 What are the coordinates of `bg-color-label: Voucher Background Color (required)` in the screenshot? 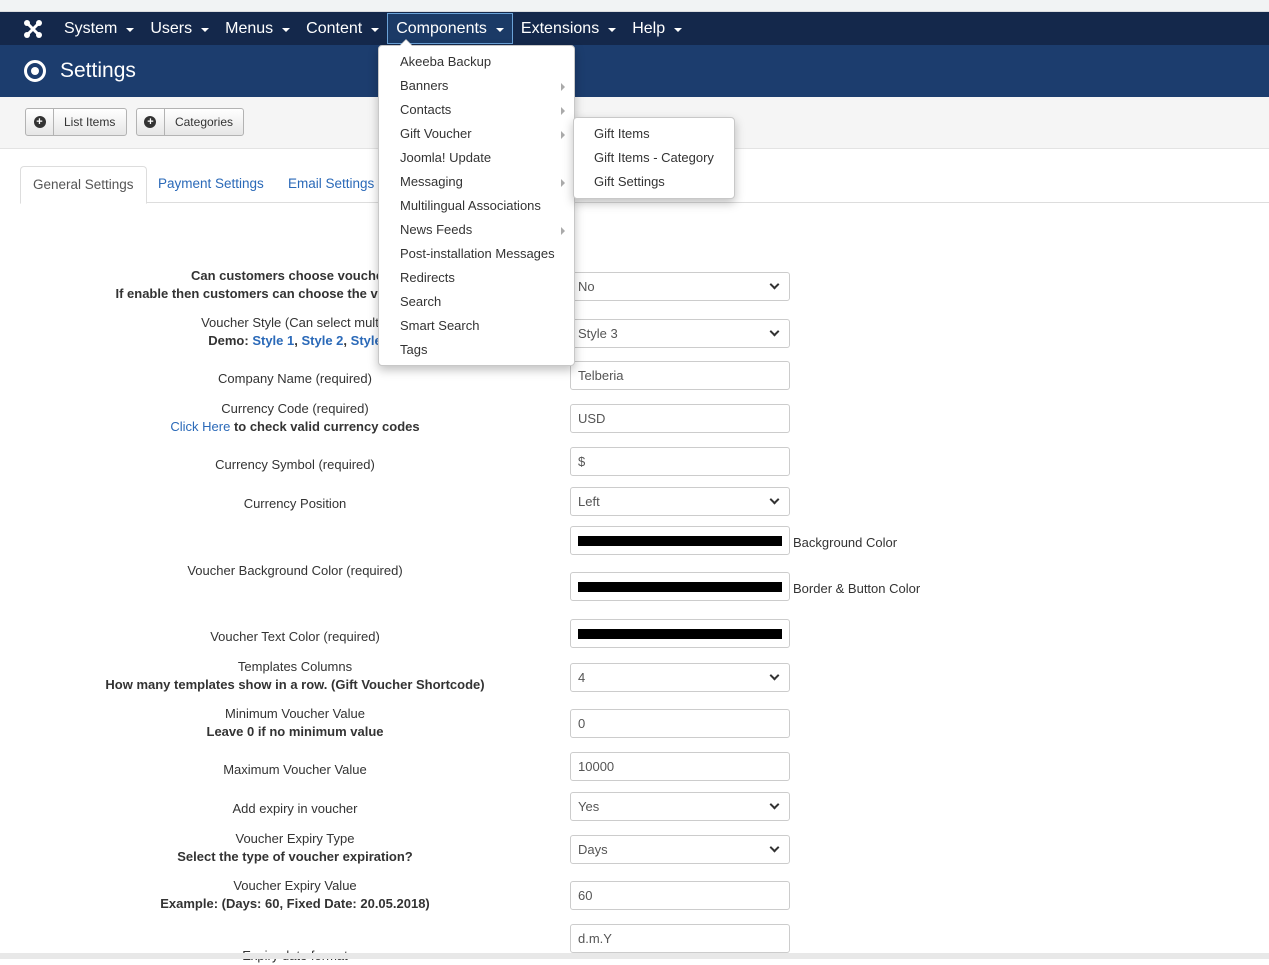 It's located at (295, 570).